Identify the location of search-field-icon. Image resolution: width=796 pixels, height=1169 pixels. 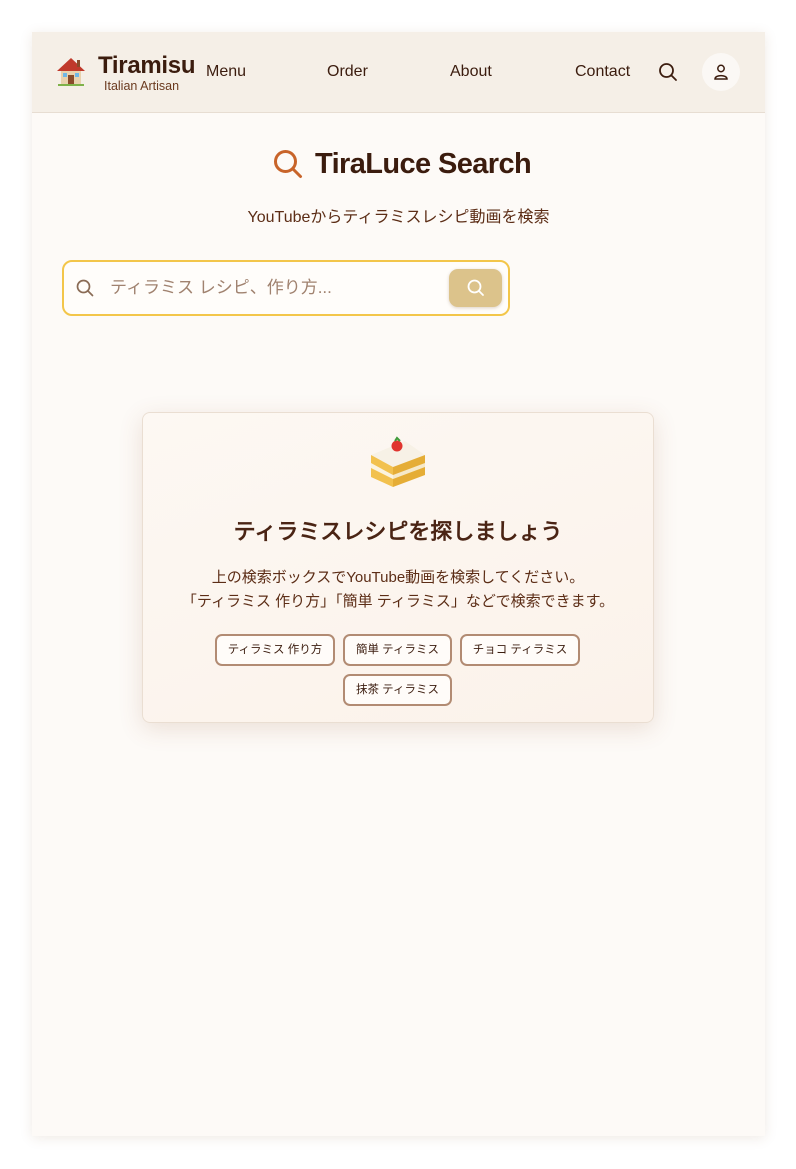
(85, 288).